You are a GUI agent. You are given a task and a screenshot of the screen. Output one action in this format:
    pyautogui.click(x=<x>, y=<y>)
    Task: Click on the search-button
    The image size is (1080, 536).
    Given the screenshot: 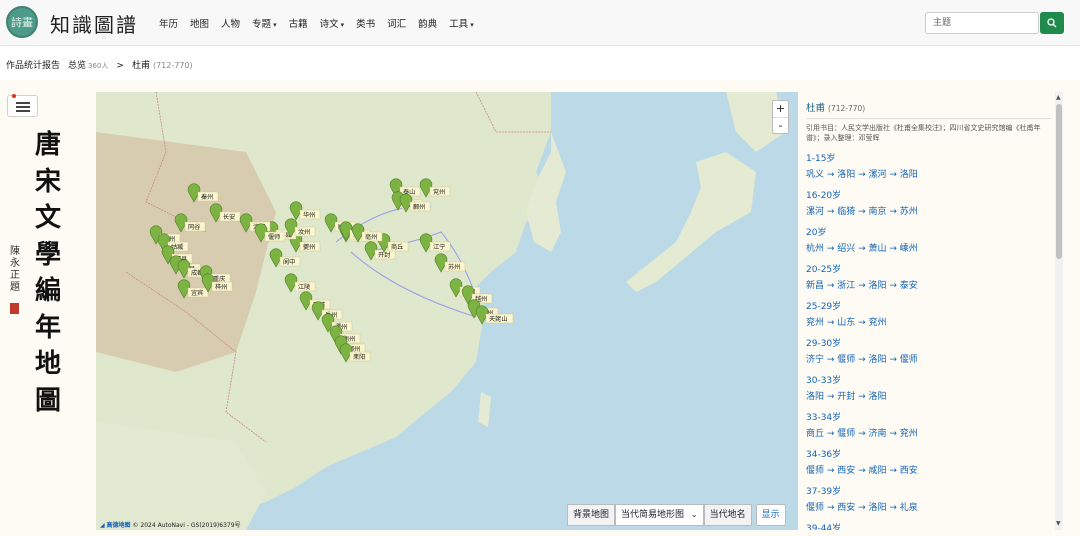 What is the action you would take?
    pyautogui.click(x=1052, y=23)
    